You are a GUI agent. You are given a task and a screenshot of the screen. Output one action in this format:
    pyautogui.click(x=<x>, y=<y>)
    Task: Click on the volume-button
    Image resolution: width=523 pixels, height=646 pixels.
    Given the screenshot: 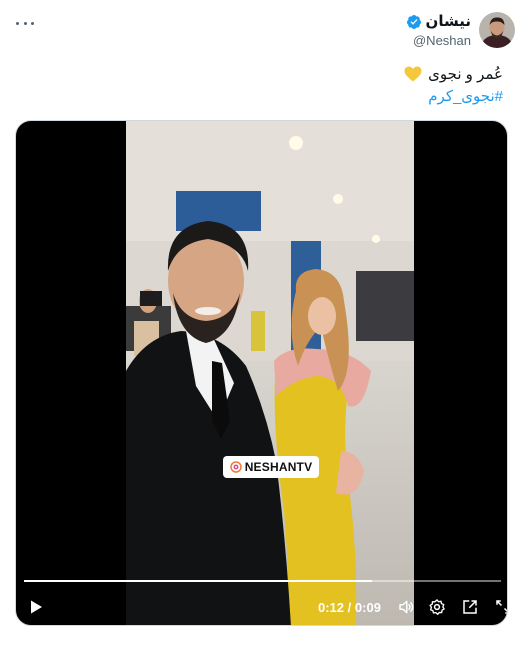 What is the action you would take?
    pyautogui.click(x=406, y=607)
    